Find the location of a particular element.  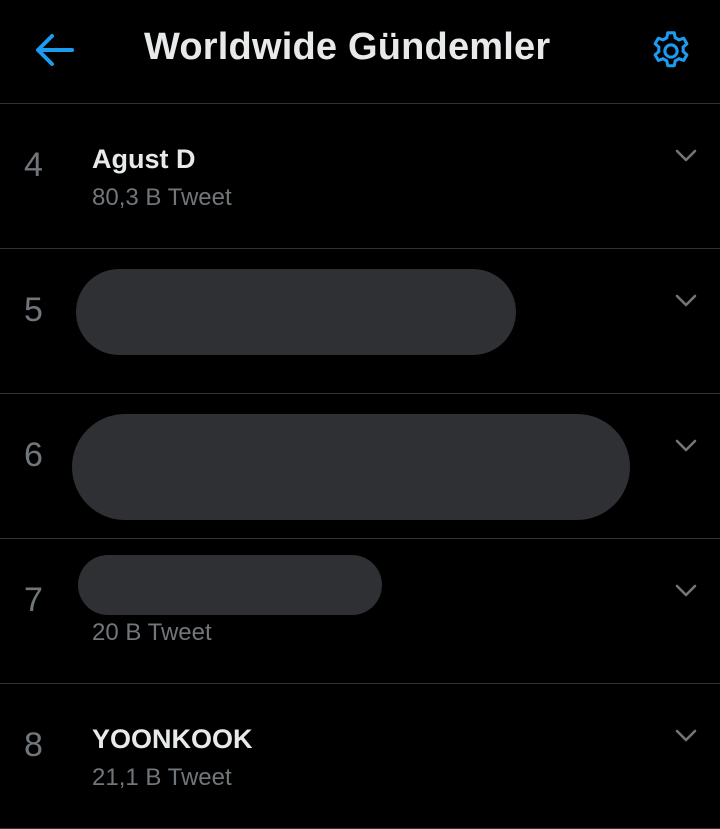

trend-name: Agust D is located at coordinates (144, 159).